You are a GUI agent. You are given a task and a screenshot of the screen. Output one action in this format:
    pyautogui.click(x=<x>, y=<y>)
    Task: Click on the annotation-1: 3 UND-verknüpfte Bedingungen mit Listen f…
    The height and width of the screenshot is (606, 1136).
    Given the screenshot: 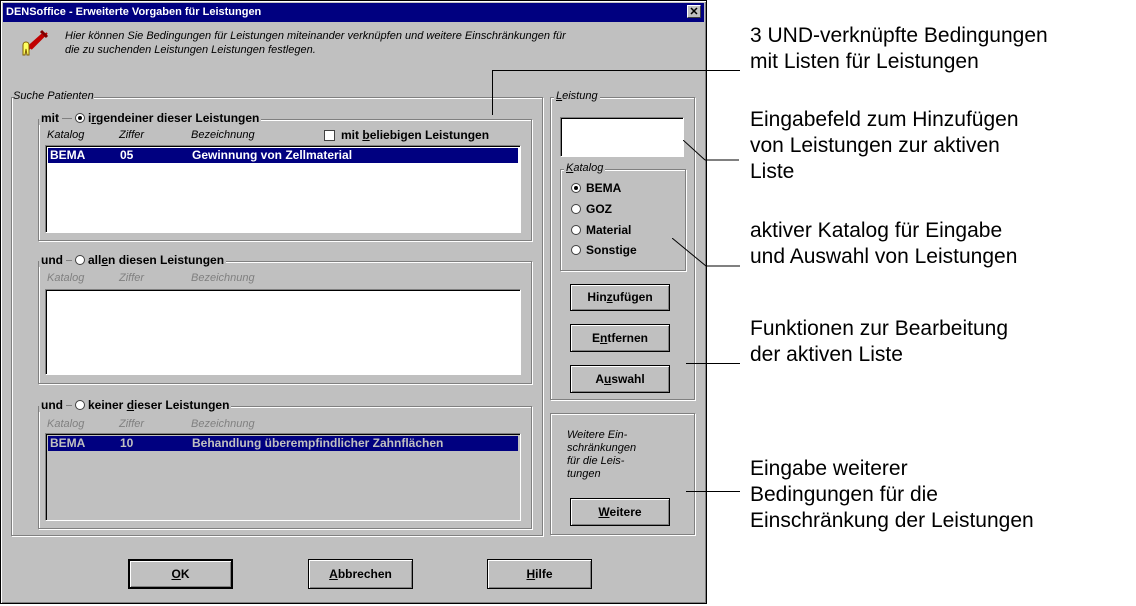 What is the action you would take?
    pyautogui.click(x=899, y=48)
    